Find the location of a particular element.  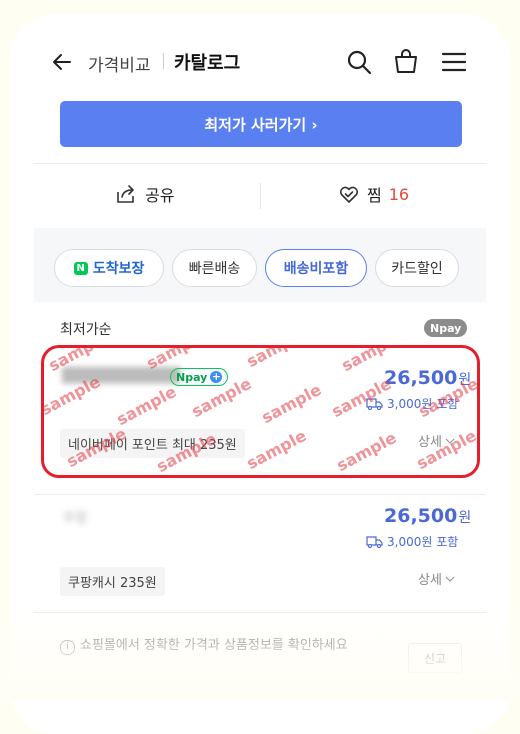

back-arrow-icon is located at coordinates (62, 62).